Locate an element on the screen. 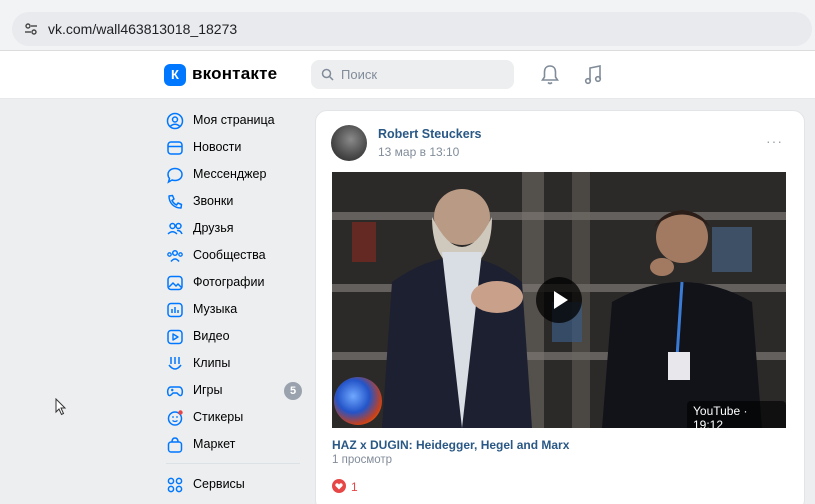 Image resolution: width=815 pixels, height=504 pixels. address-bar: vk.com/wall463813018_18273 is located at coordinates (412, 29).